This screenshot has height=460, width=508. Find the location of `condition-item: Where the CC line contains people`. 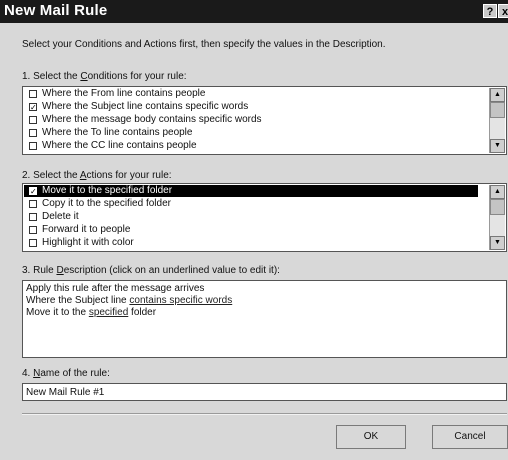

condition-item: Where the CC line contains people is located at coordinates (251, 146).